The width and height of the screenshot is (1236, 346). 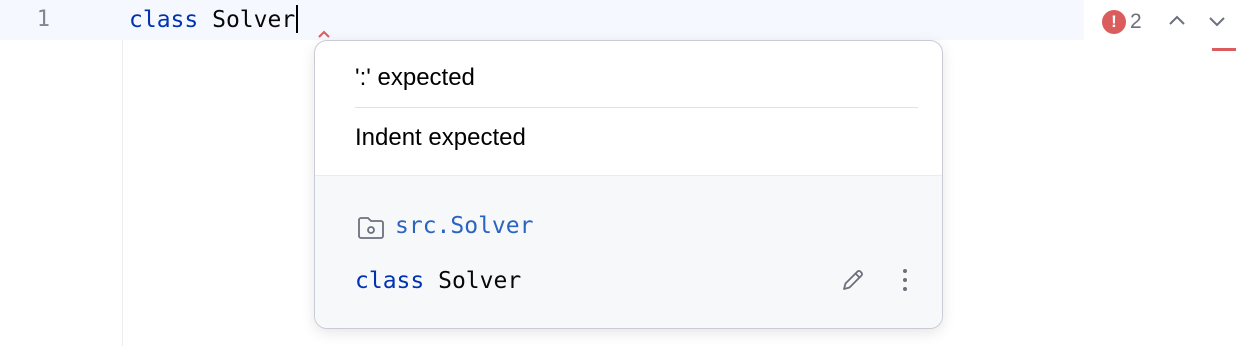 What do you see at coordinates (464, 226) in the screenshot?
I see `module-path-link: src.Solver` at bounding box center [464, 226].